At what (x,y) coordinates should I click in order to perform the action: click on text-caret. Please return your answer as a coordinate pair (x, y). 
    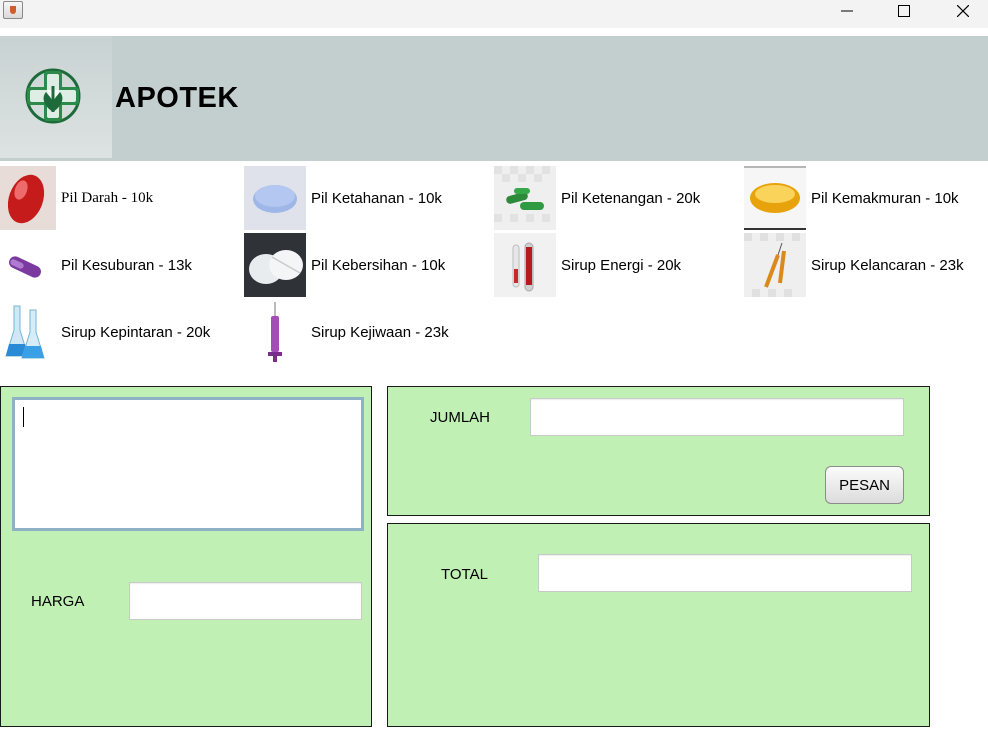
    Looking at the image, I should click on (23, 417).